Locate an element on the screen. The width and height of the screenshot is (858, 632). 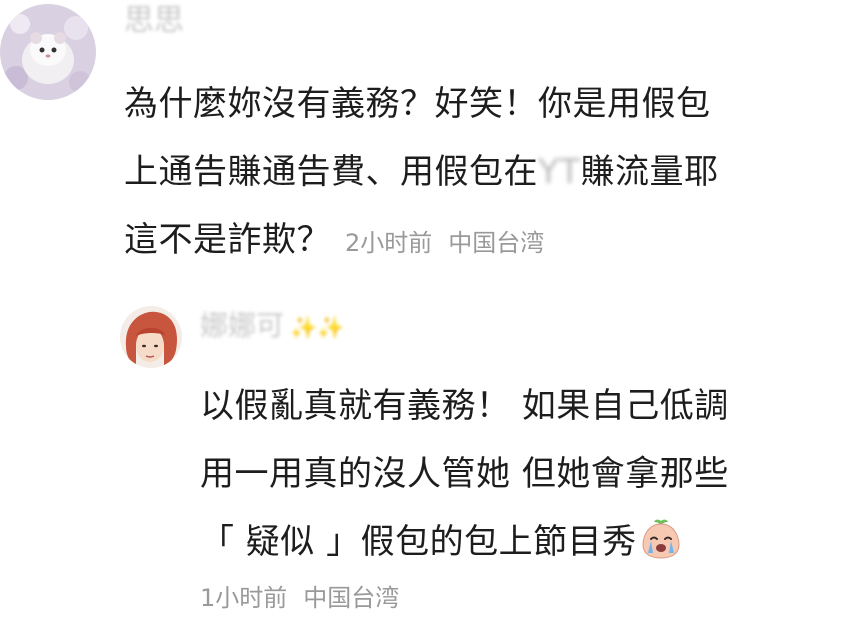
comment-meta: 2小时前 中国台湾 is located at coordinates (444, 243).